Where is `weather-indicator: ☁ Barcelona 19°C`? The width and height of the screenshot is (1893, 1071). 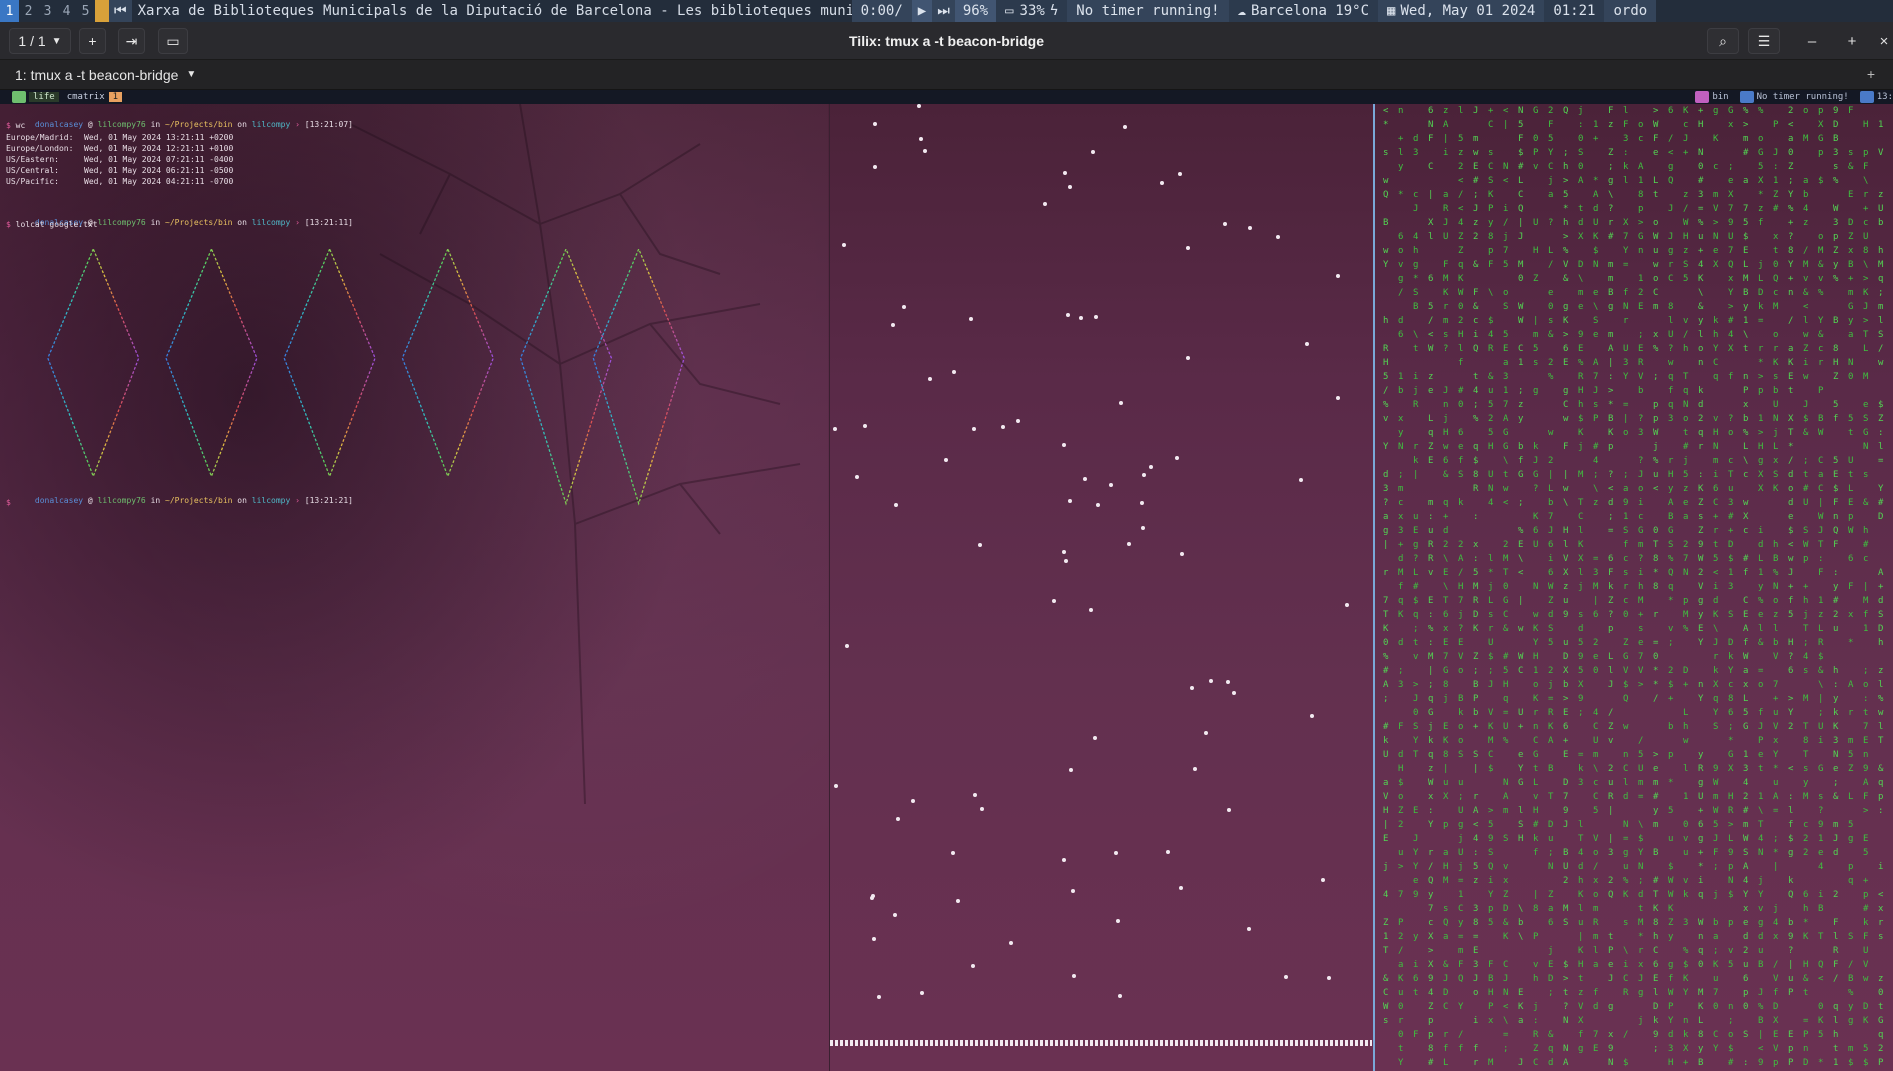
weather-indicator: ☁ Barcelona 19°C is located at coordinates (1303, 11).